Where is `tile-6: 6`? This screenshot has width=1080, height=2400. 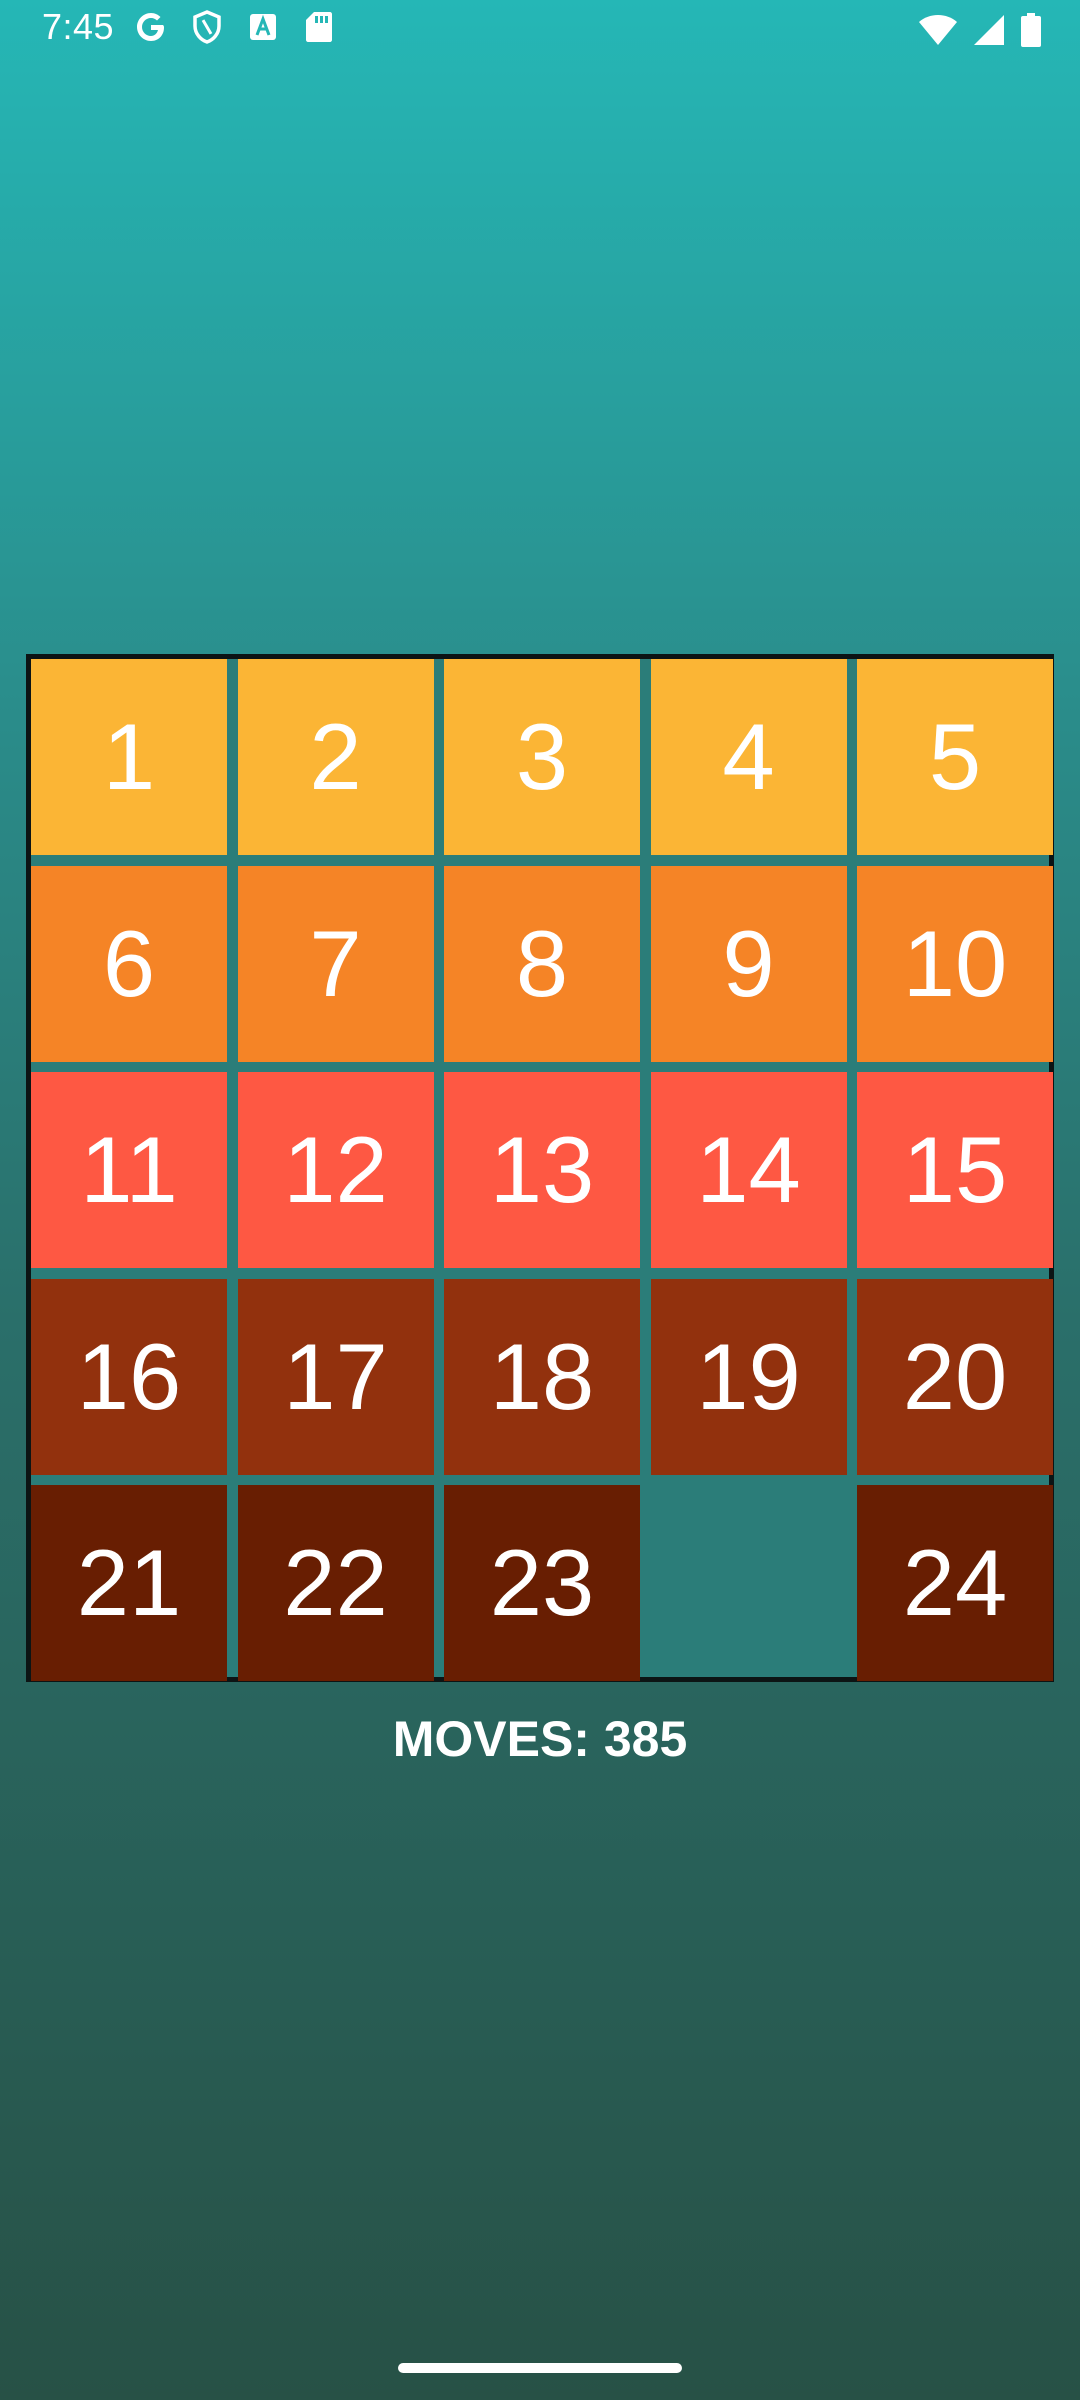
tile-6: 6 is located at coordinates (129, 963).